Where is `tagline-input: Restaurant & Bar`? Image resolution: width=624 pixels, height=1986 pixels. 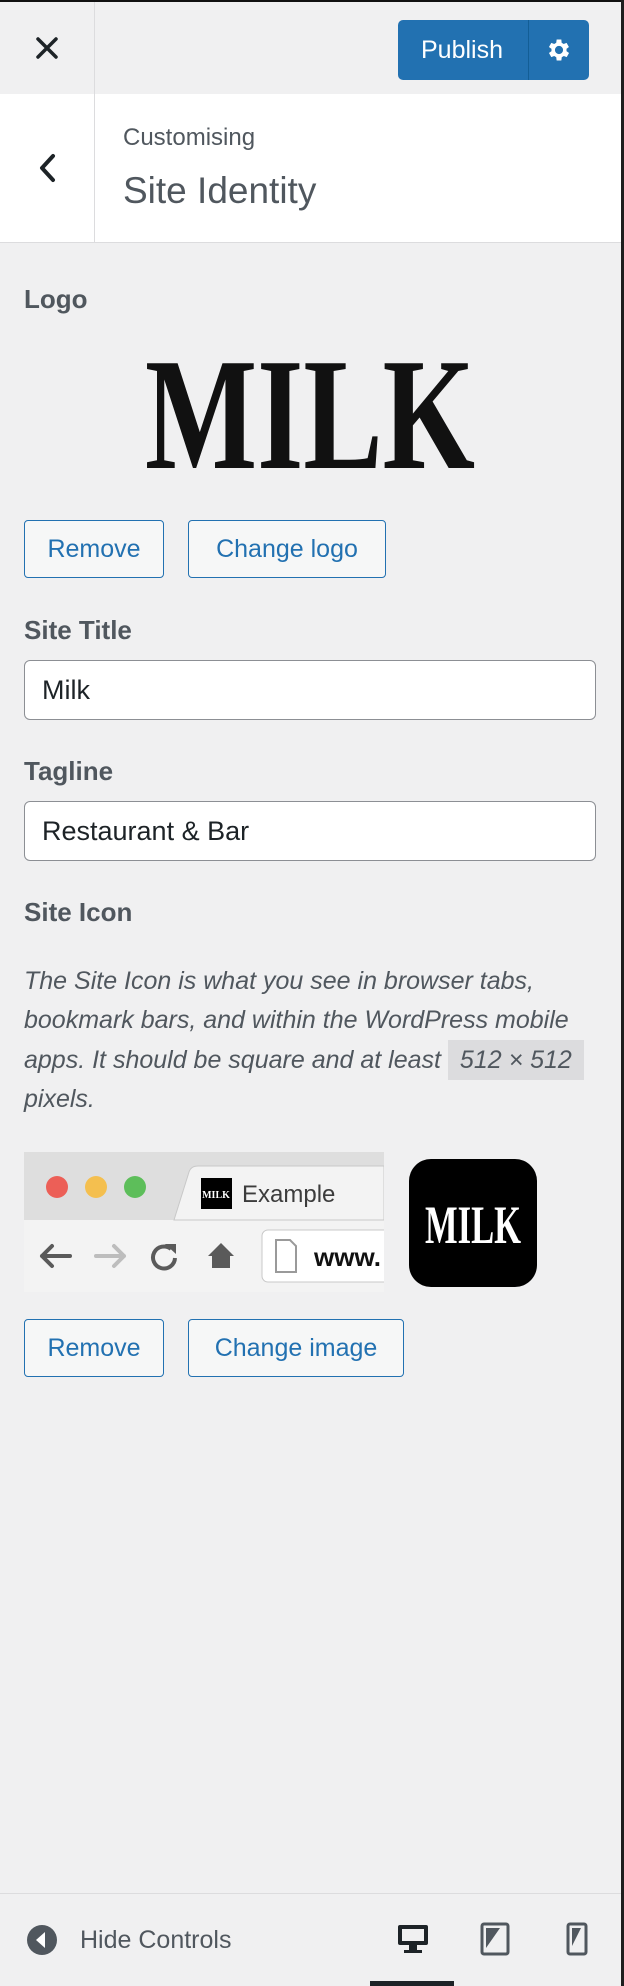 tagline-input: Restaurant & Bar is located at coordinates (310, 831).